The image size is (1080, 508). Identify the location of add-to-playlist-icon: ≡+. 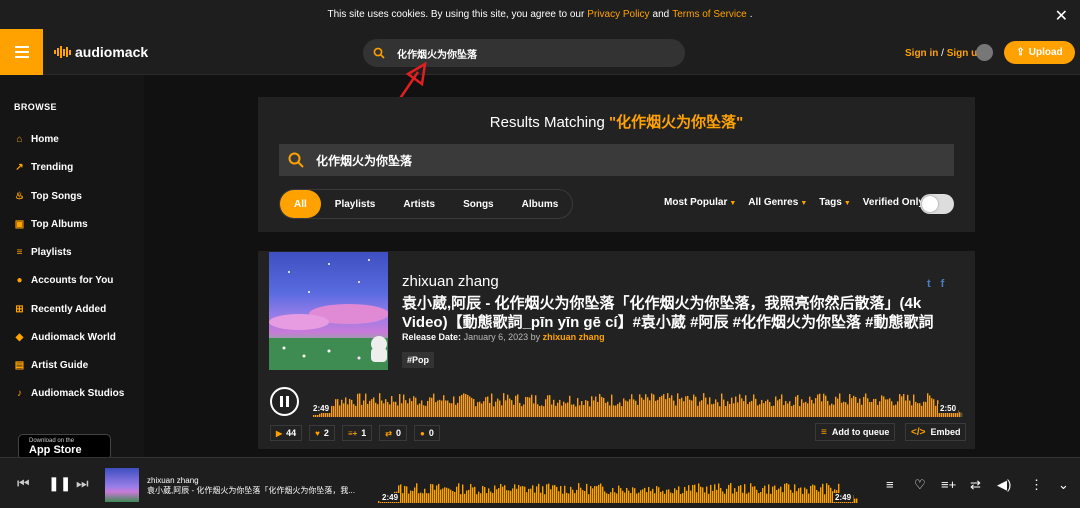
(948, 484).